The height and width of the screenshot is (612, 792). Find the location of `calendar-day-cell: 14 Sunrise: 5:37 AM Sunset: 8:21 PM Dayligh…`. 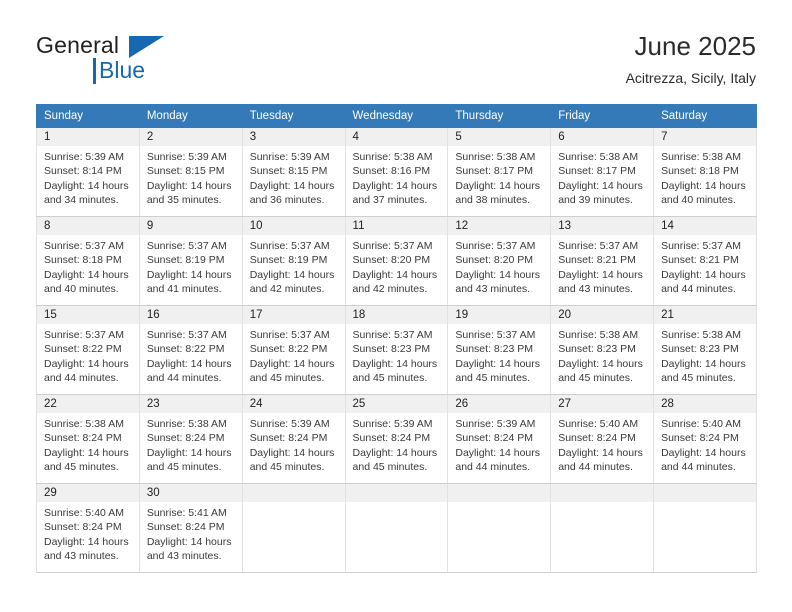

calendar-day-cell: 14 Sunrise: 5:37 AM Sunset: 8:21 PM Dayligh… is located at coordinates (705, 261).